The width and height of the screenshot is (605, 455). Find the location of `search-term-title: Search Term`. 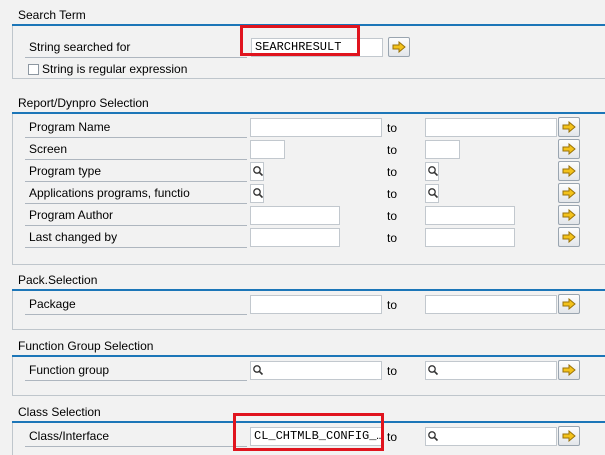

search-term-title: Search Term is located at coordinates (52, 15).